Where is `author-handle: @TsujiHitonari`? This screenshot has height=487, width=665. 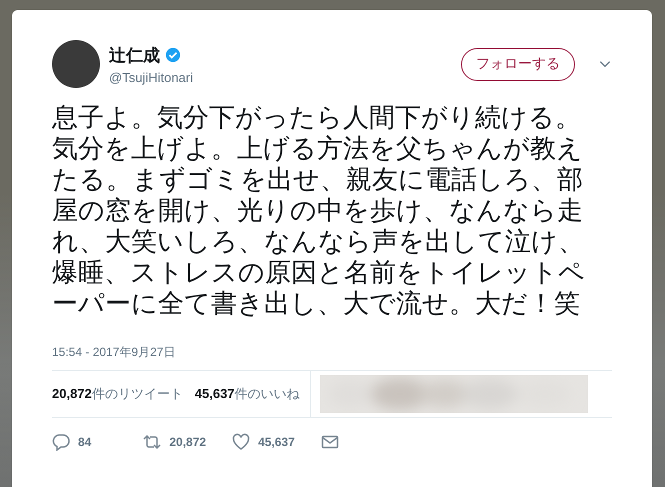
author-handle: @TsujiHitonari is located at coordinates (280, 77).